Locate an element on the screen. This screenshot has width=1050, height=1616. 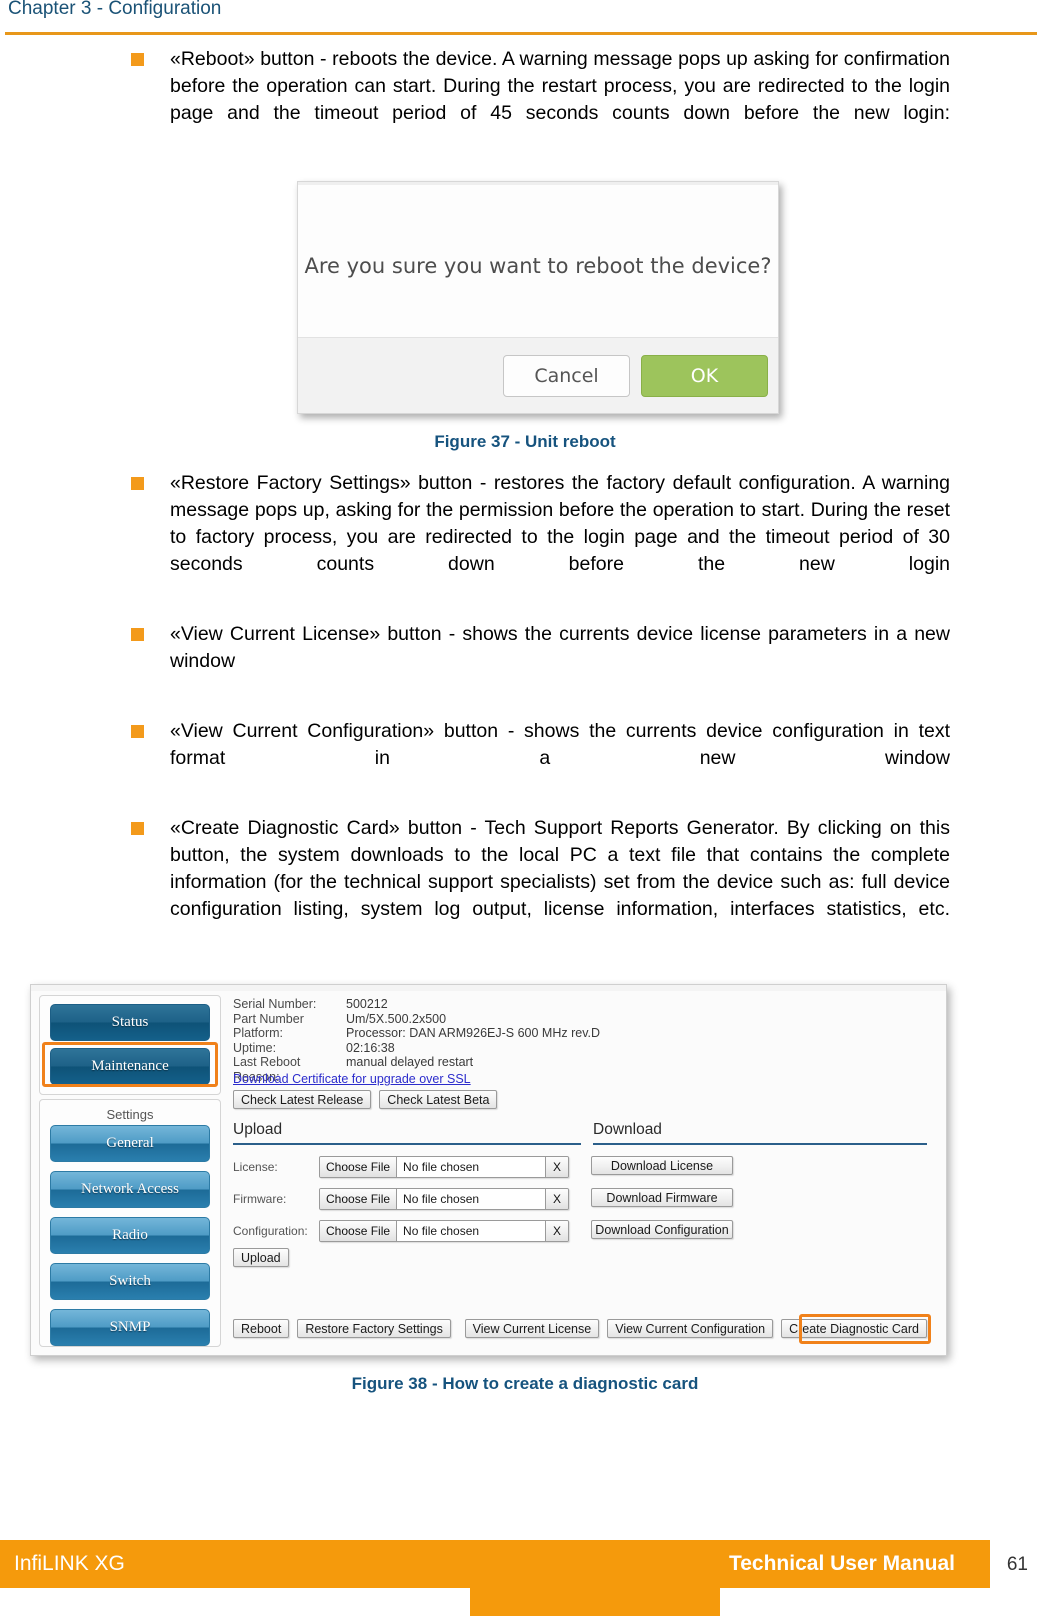
header-rule is located at coordinates (521, 33).